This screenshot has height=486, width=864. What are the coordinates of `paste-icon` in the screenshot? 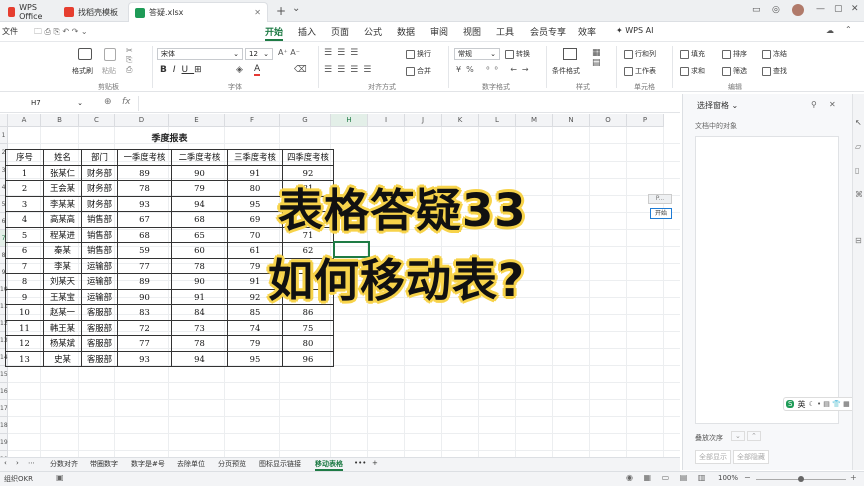 It's located at (110, 54).